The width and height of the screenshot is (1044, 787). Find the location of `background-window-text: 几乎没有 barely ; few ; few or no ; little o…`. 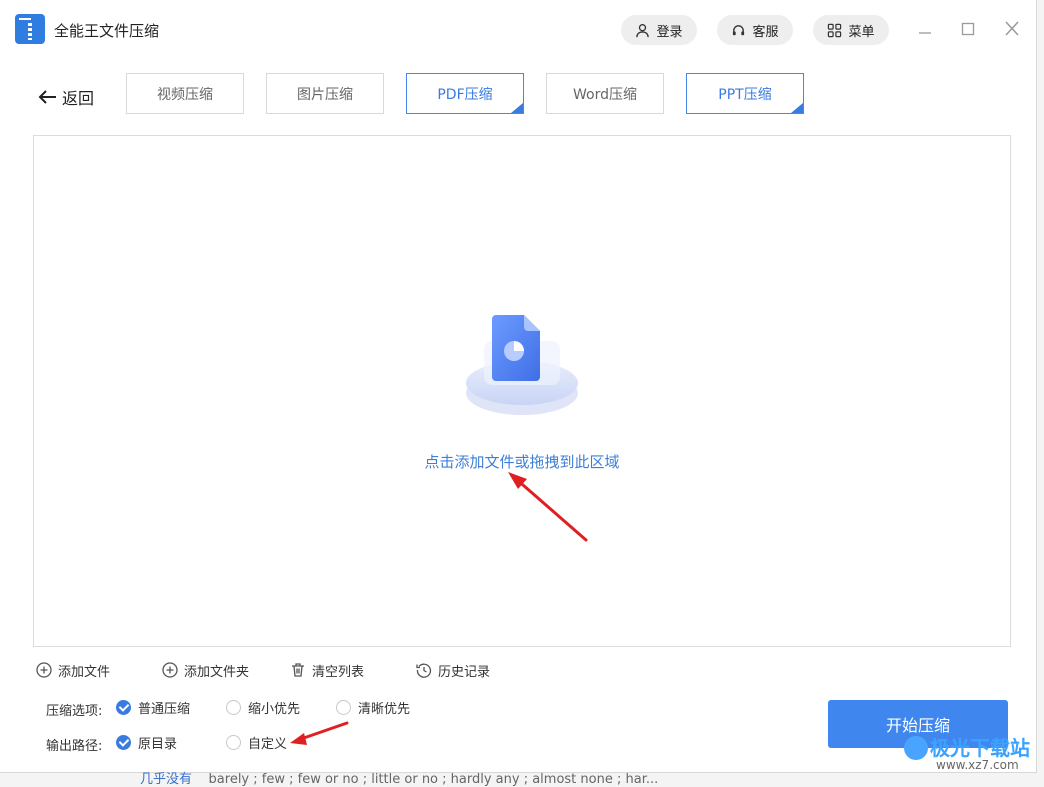

background-window-text: 几乎没有 barely ; few ; few or no ; little o… is located at coordinates (399, 777).